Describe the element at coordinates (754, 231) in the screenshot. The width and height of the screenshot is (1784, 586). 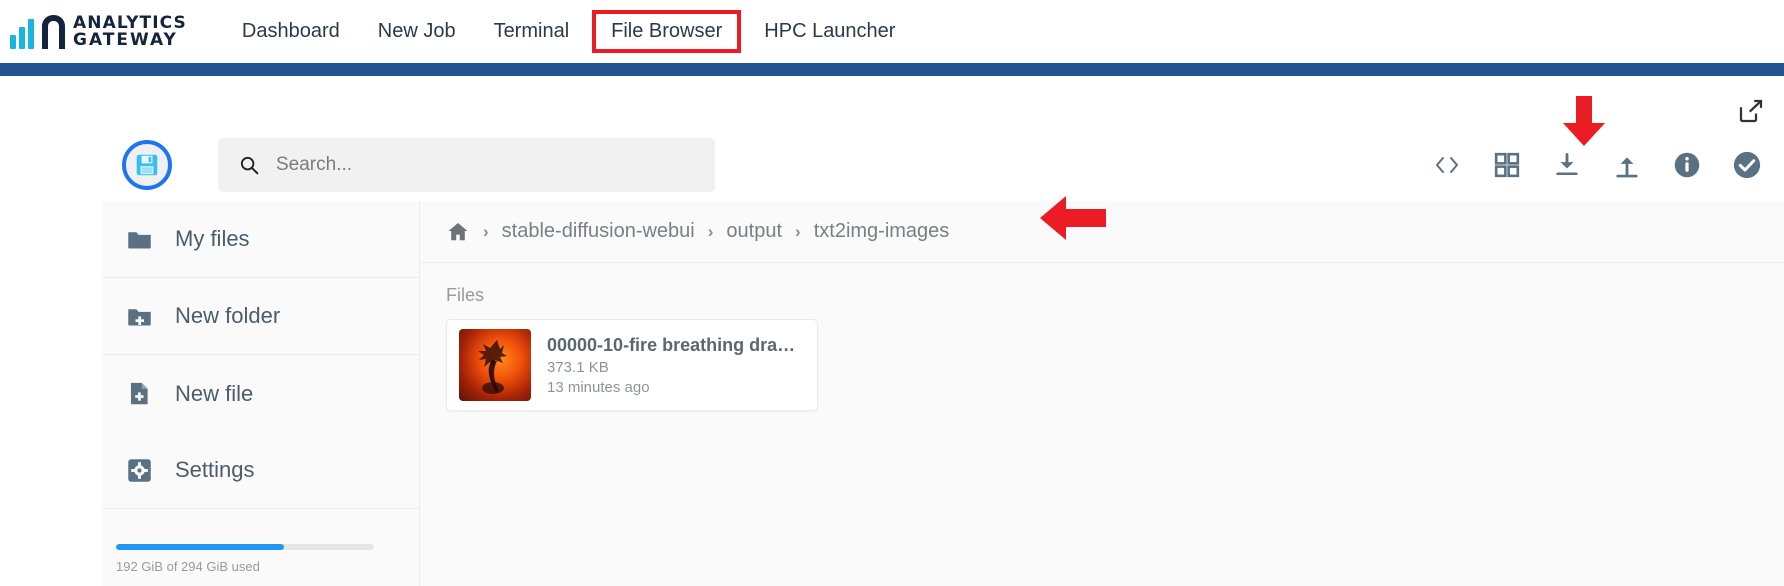
I see `breadcrumb-item-output: output` at that location.